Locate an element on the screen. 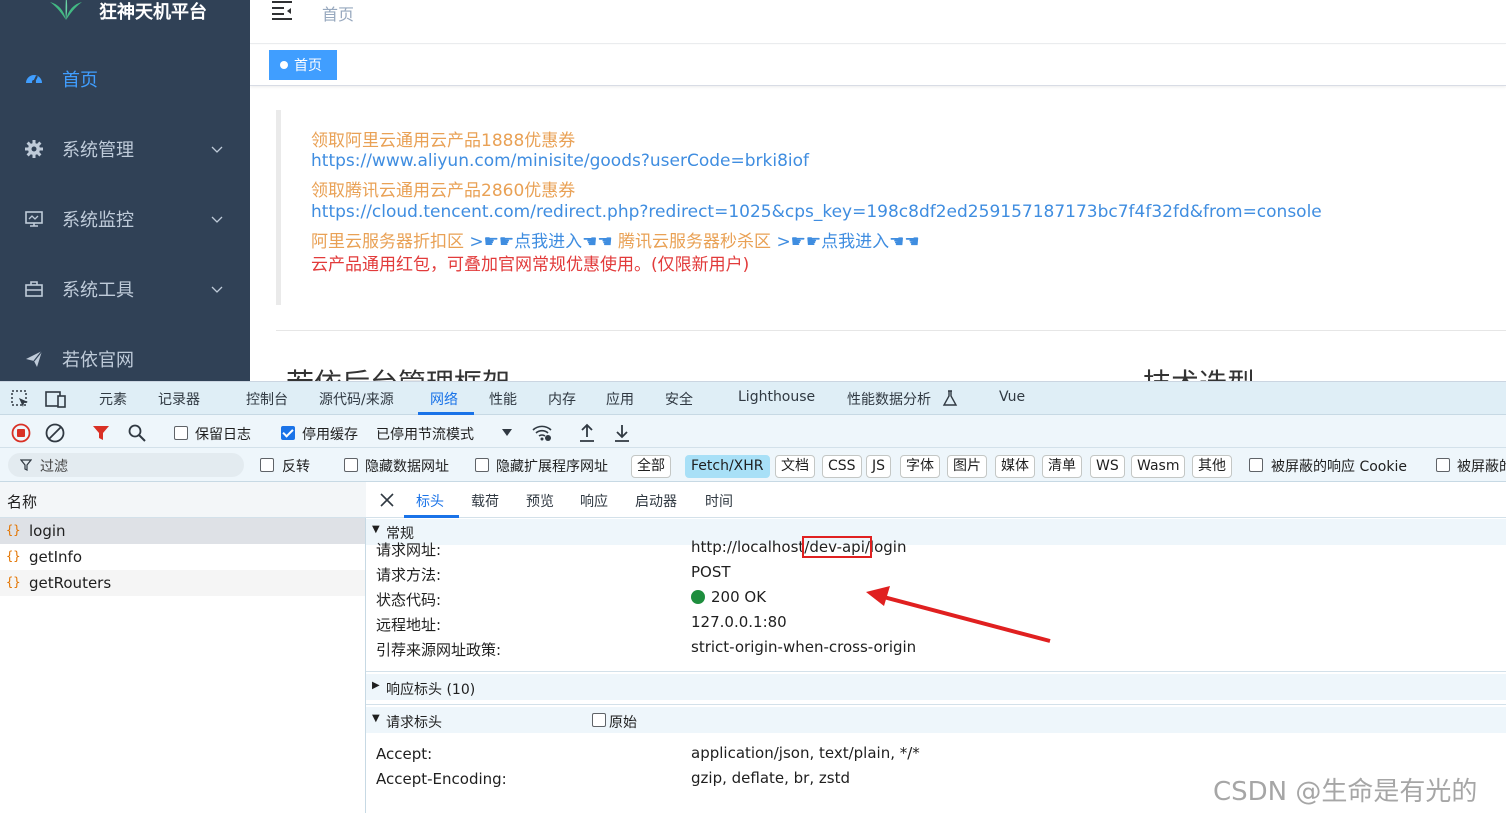 This screenshot has height=813, width=1506. device-toolbar-icon is located at coordinates (56, 399).